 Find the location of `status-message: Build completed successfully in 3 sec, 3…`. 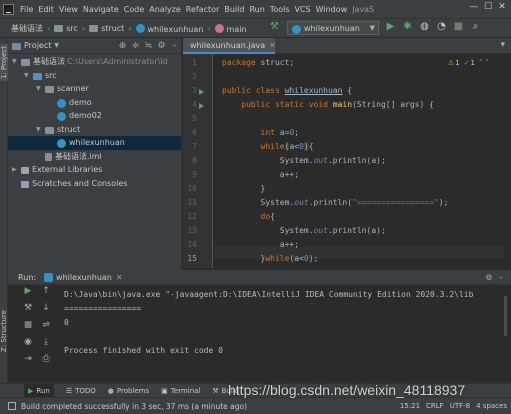

status-message: Build completed successfully in 3 sec, 3… is located at coordinates (134, 406).